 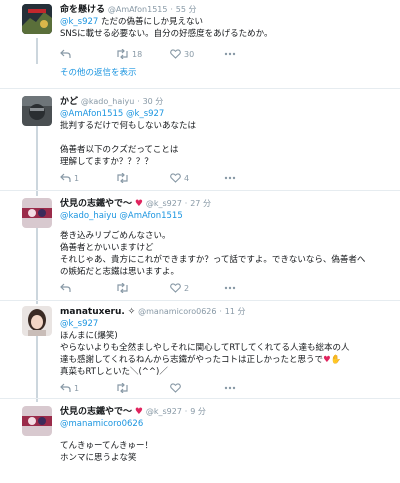 What do you see at coordinates (106, 162) in the screenshot?
I see `tweet-text-line: 理解してますか？？？？` at bounding box center [106, 162].